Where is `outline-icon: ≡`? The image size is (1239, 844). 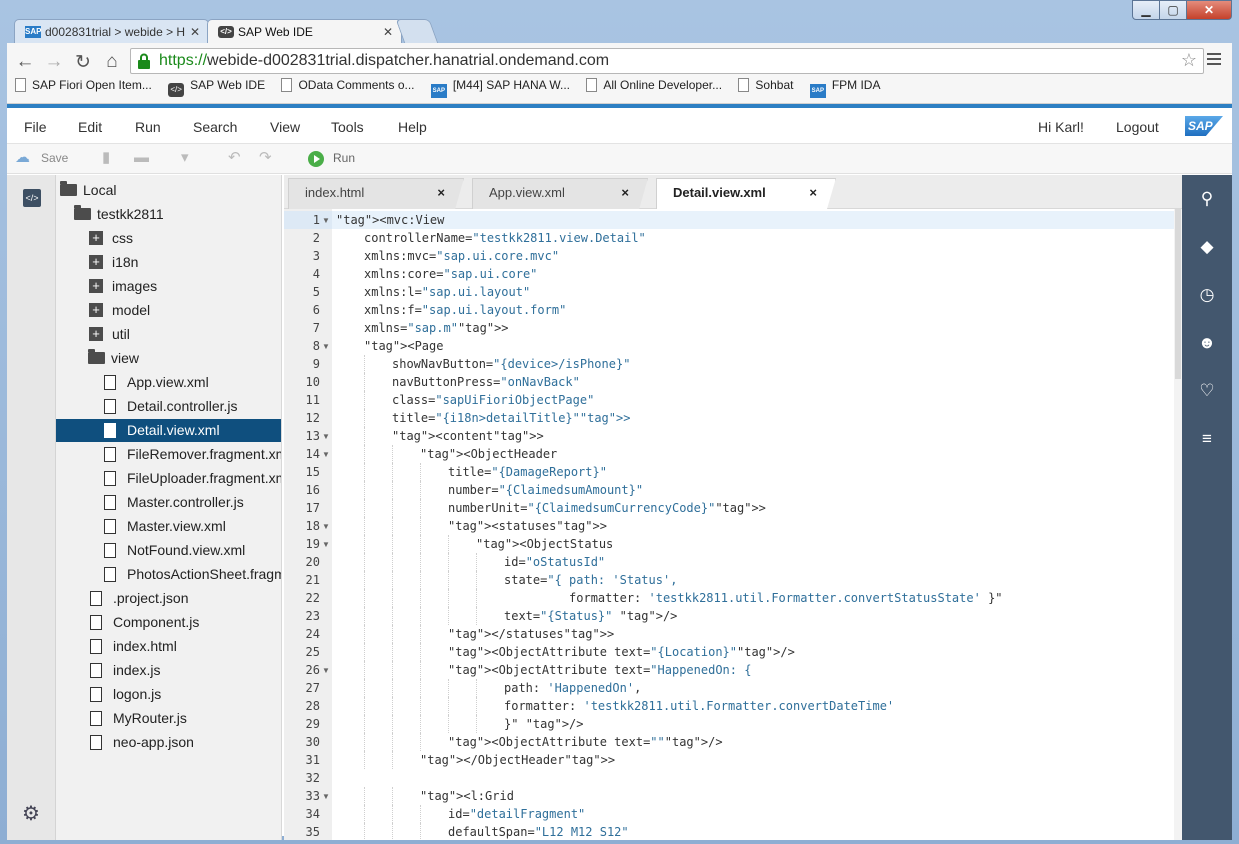 outline-icon: ≡ is located at coordinates (1207, 439).